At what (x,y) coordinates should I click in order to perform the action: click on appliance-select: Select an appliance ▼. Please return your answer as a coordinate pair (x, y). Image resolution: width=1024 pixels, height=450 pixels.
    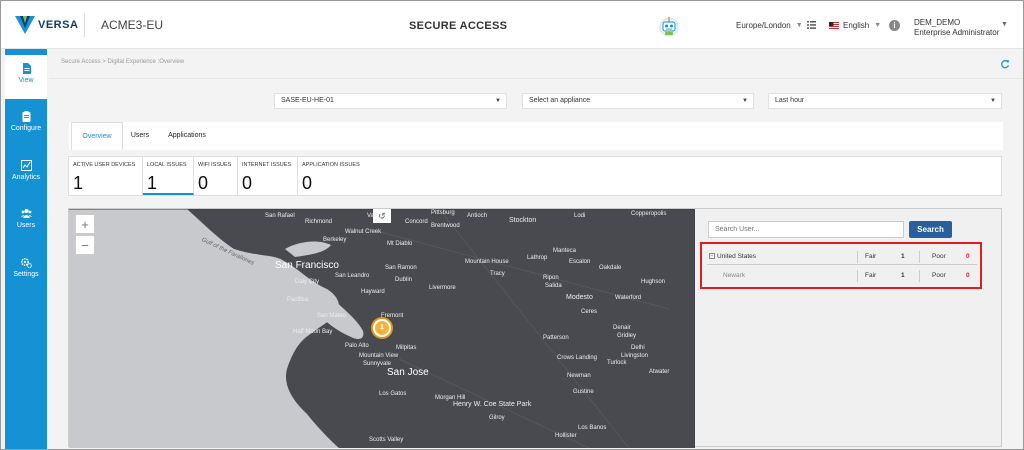
    Looking at the image, I should click on (638, 101).